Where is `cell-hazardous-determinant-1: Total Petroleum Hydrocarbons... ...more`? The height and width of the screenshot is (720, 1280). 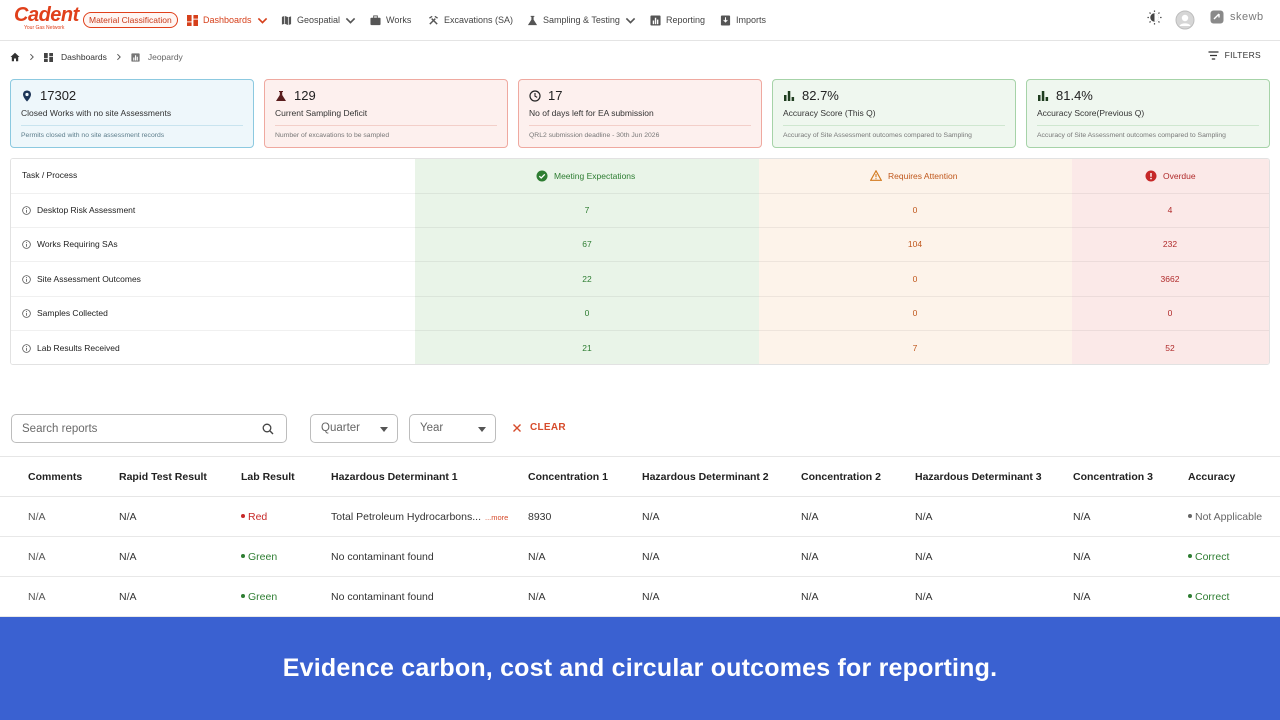 cell-hazardous-determinant-1: Total Petroleum Hydrocarbons... ...more is located at coordinates (419, 517).